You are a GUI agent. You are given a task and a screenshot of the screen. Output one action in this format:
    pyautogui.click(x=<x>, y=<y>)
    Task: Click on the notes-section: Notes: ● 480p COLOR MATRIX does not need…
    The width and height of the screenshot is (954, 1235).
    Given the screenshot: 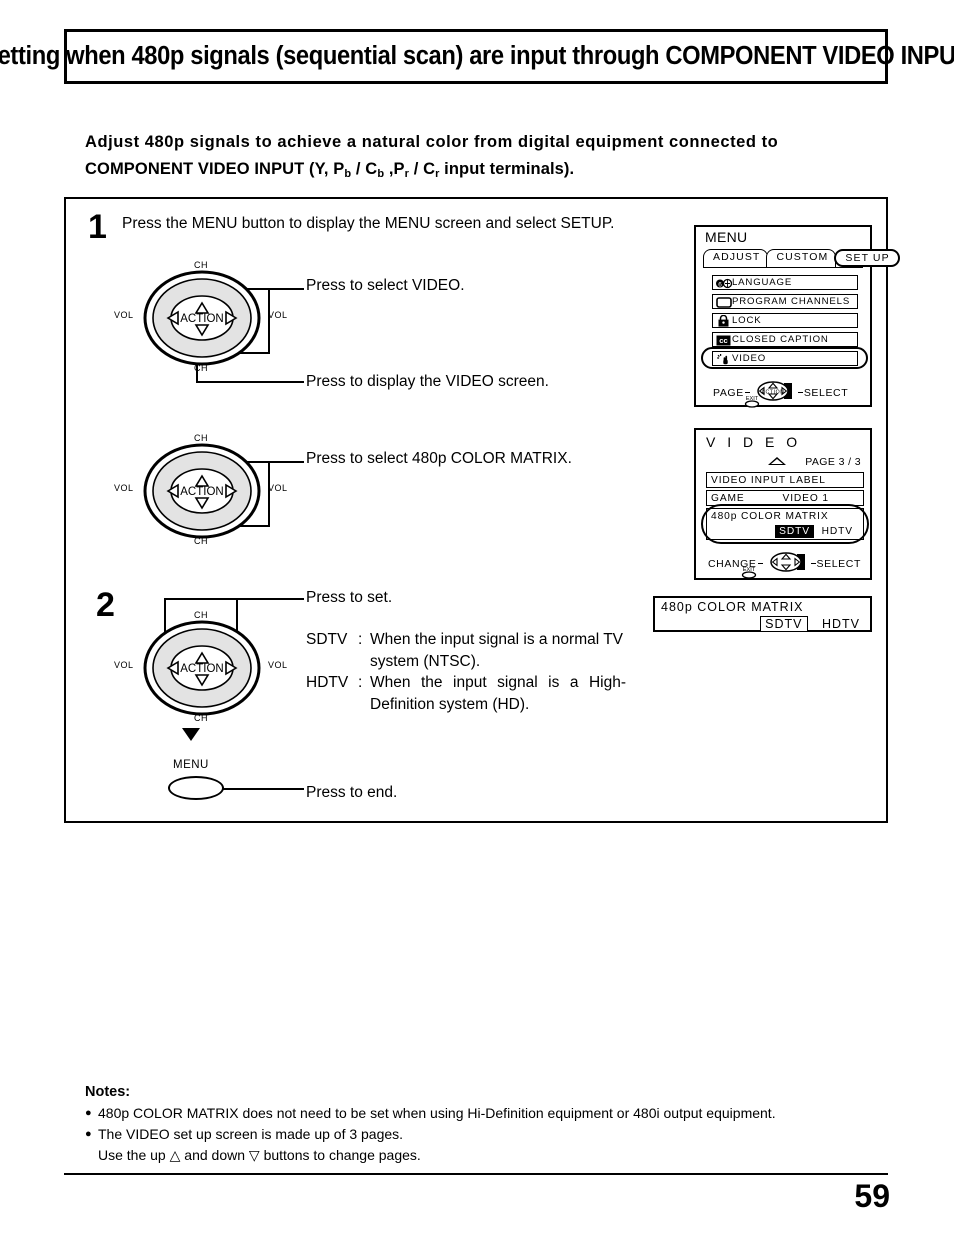 What is the action you would take?
    pyautogui.click(x=485, y=1123)
    